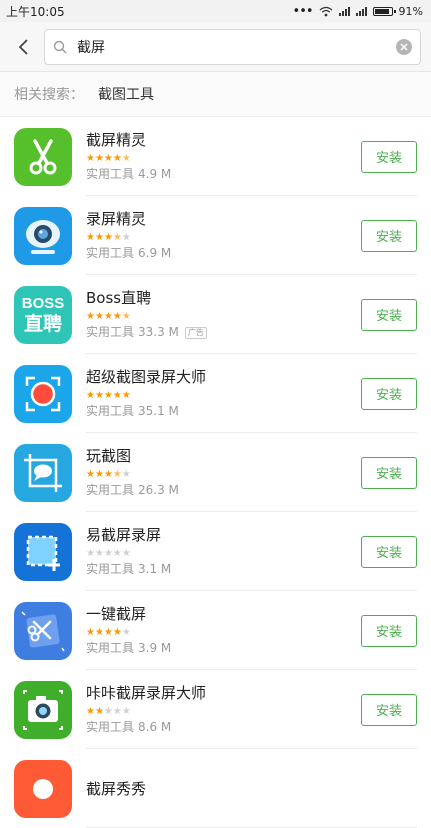 Image resolution: width=431 pixels, height=828 pixels. Describe the element at coordinates (155, 727) in the screenshot. I see `app-size: 8.6 M` at that location.